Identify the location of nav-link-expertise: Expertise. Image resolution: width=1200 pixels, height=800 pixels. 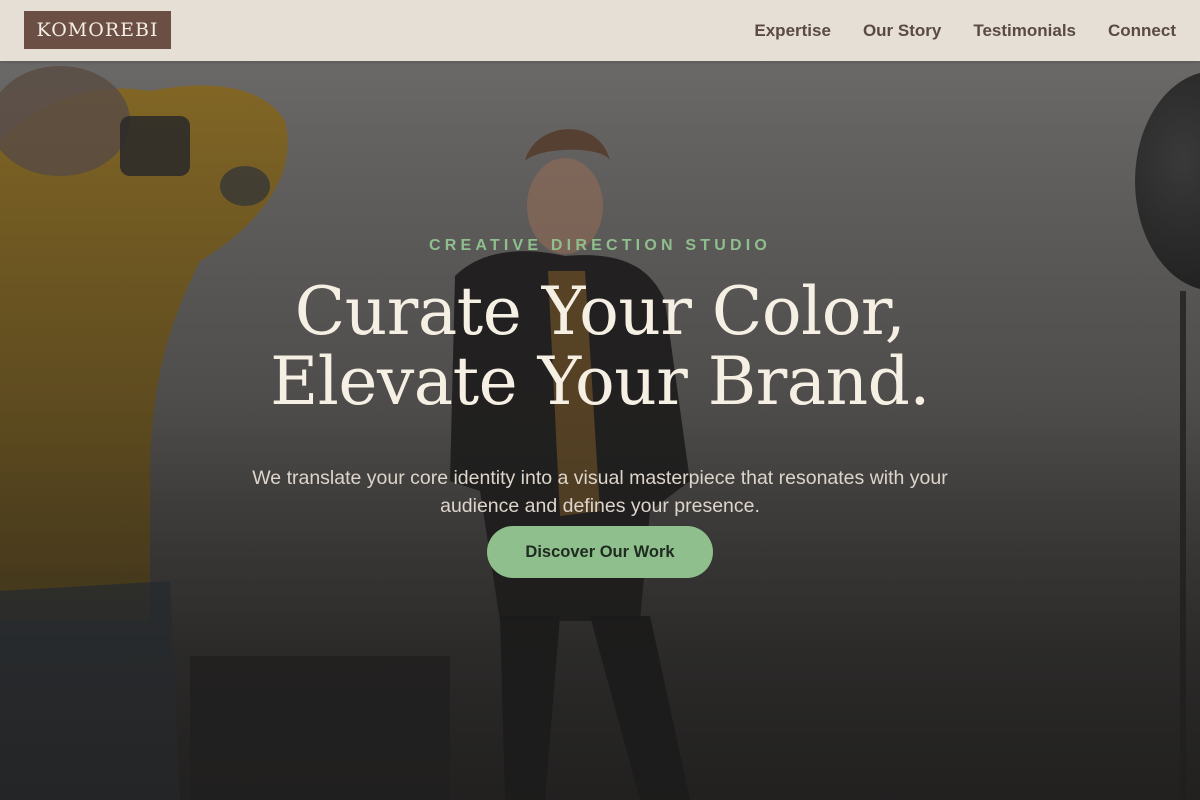
(792, 31).